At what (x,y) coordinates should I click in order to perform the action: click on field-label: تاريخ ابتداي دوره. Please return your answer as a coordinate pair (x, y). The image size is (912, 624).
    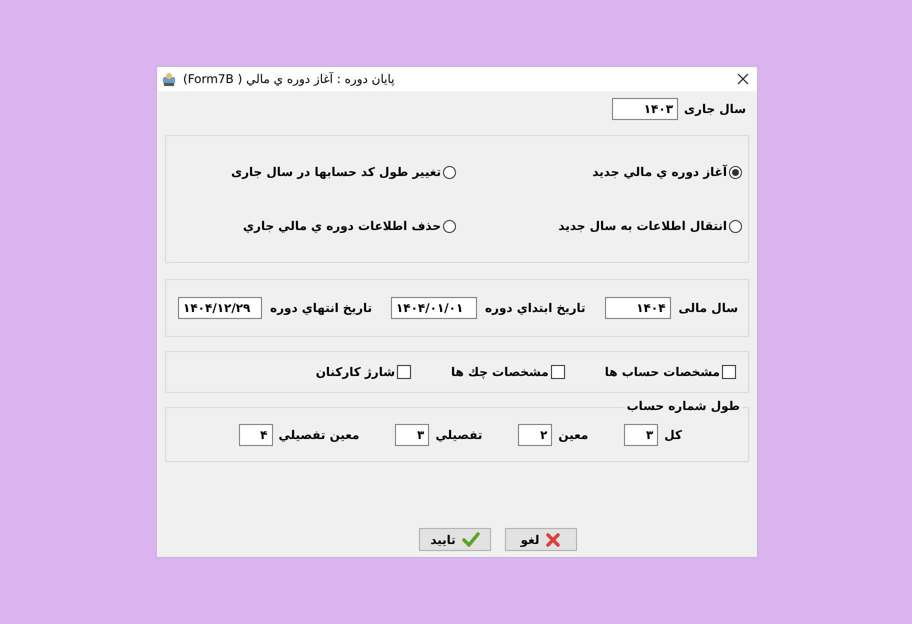
    Looking at the image, I should click on (535, 308).